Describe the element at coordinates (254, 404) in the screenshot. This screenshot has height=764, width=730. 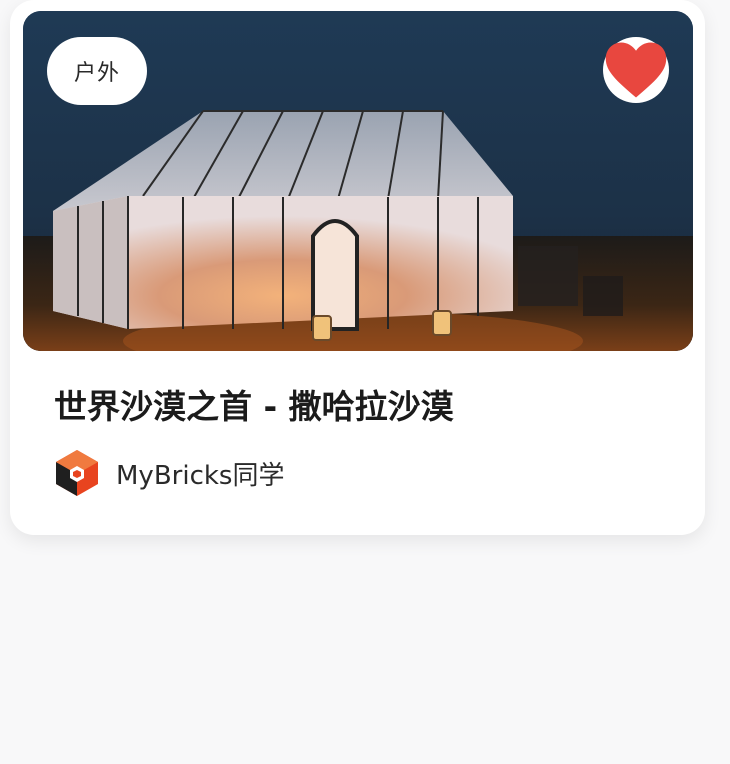
I see `article-title: 世界沙漠之首 - 撒哈拉沙漠` at that location.